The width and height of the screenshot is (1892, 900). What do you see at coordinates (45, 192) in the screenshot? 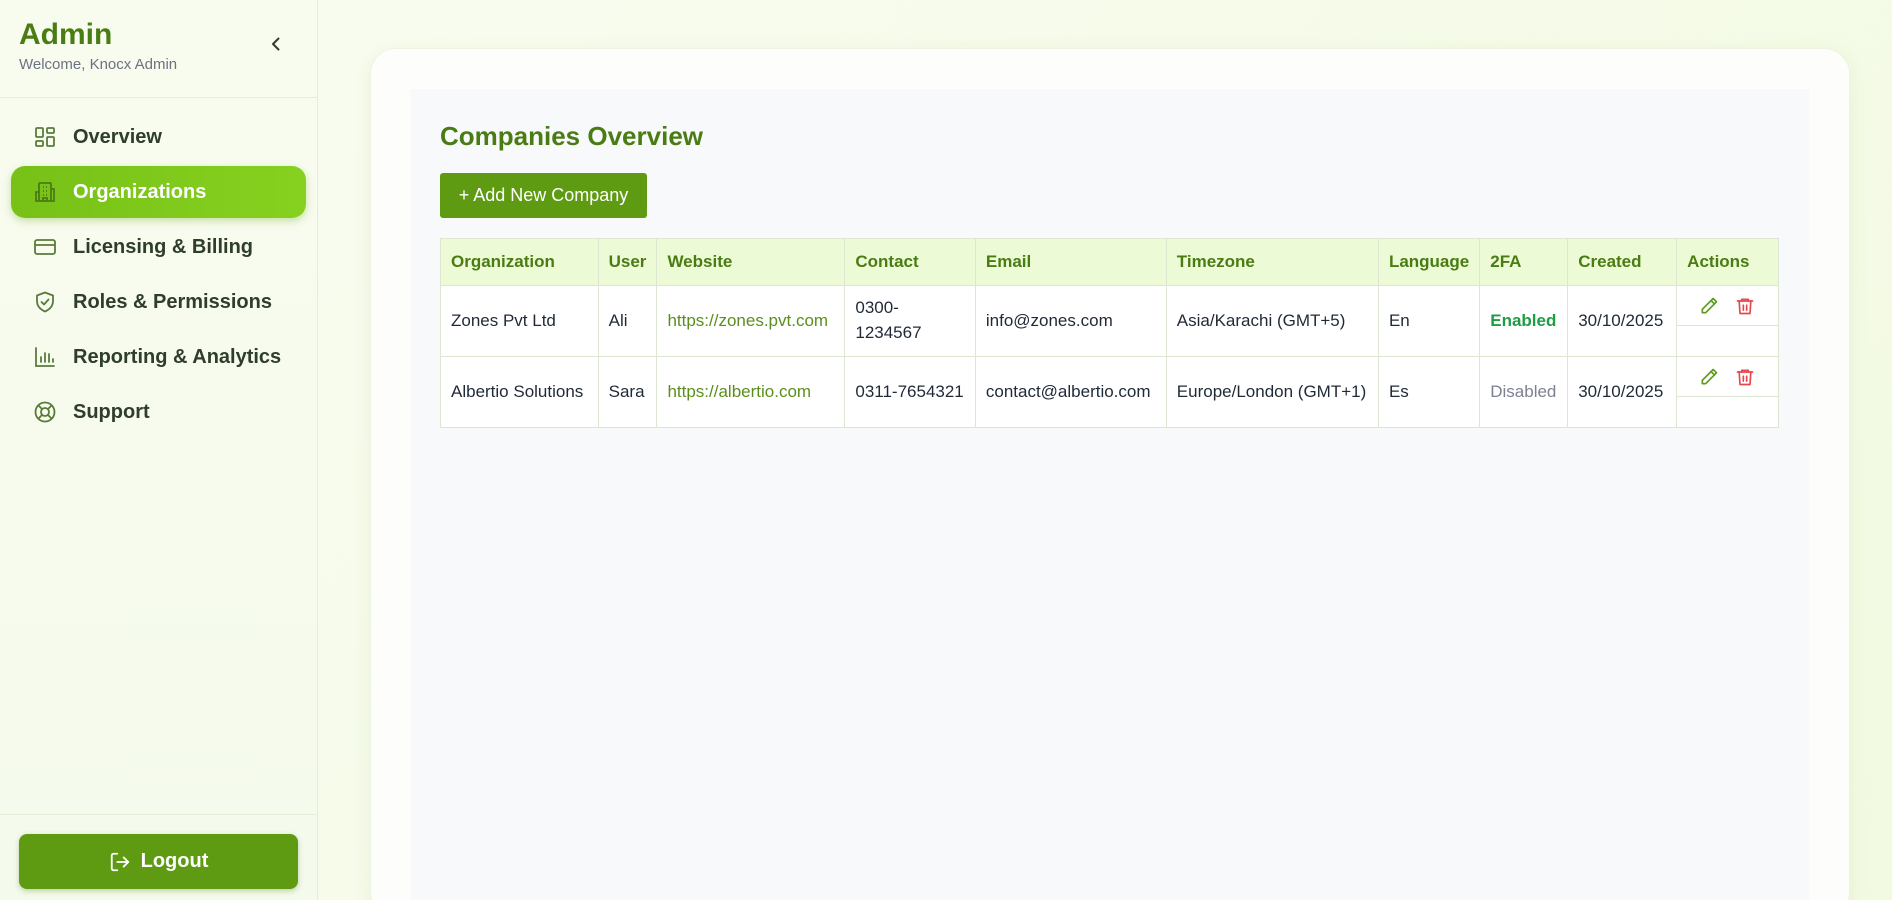
I see `building-icon` at bounding box center [45, 192].